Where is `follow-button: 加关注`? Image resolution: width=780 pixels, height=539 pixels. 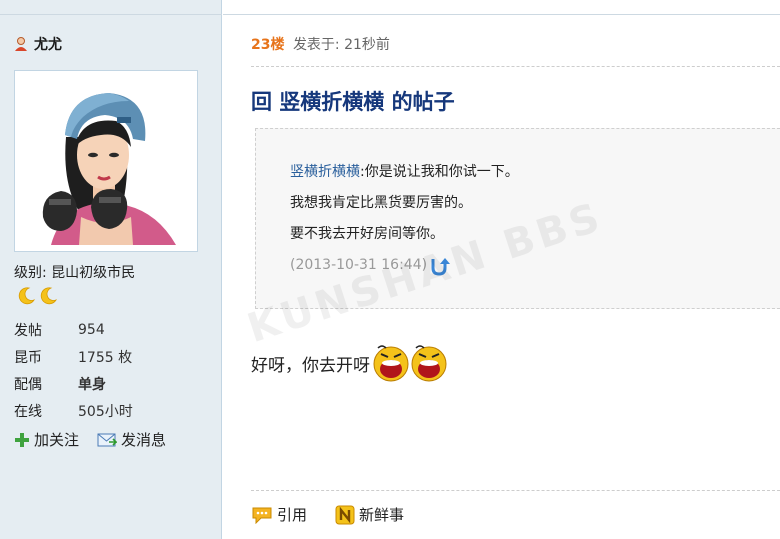
follow-button: 加关注 is located at coordinates (46, 439).